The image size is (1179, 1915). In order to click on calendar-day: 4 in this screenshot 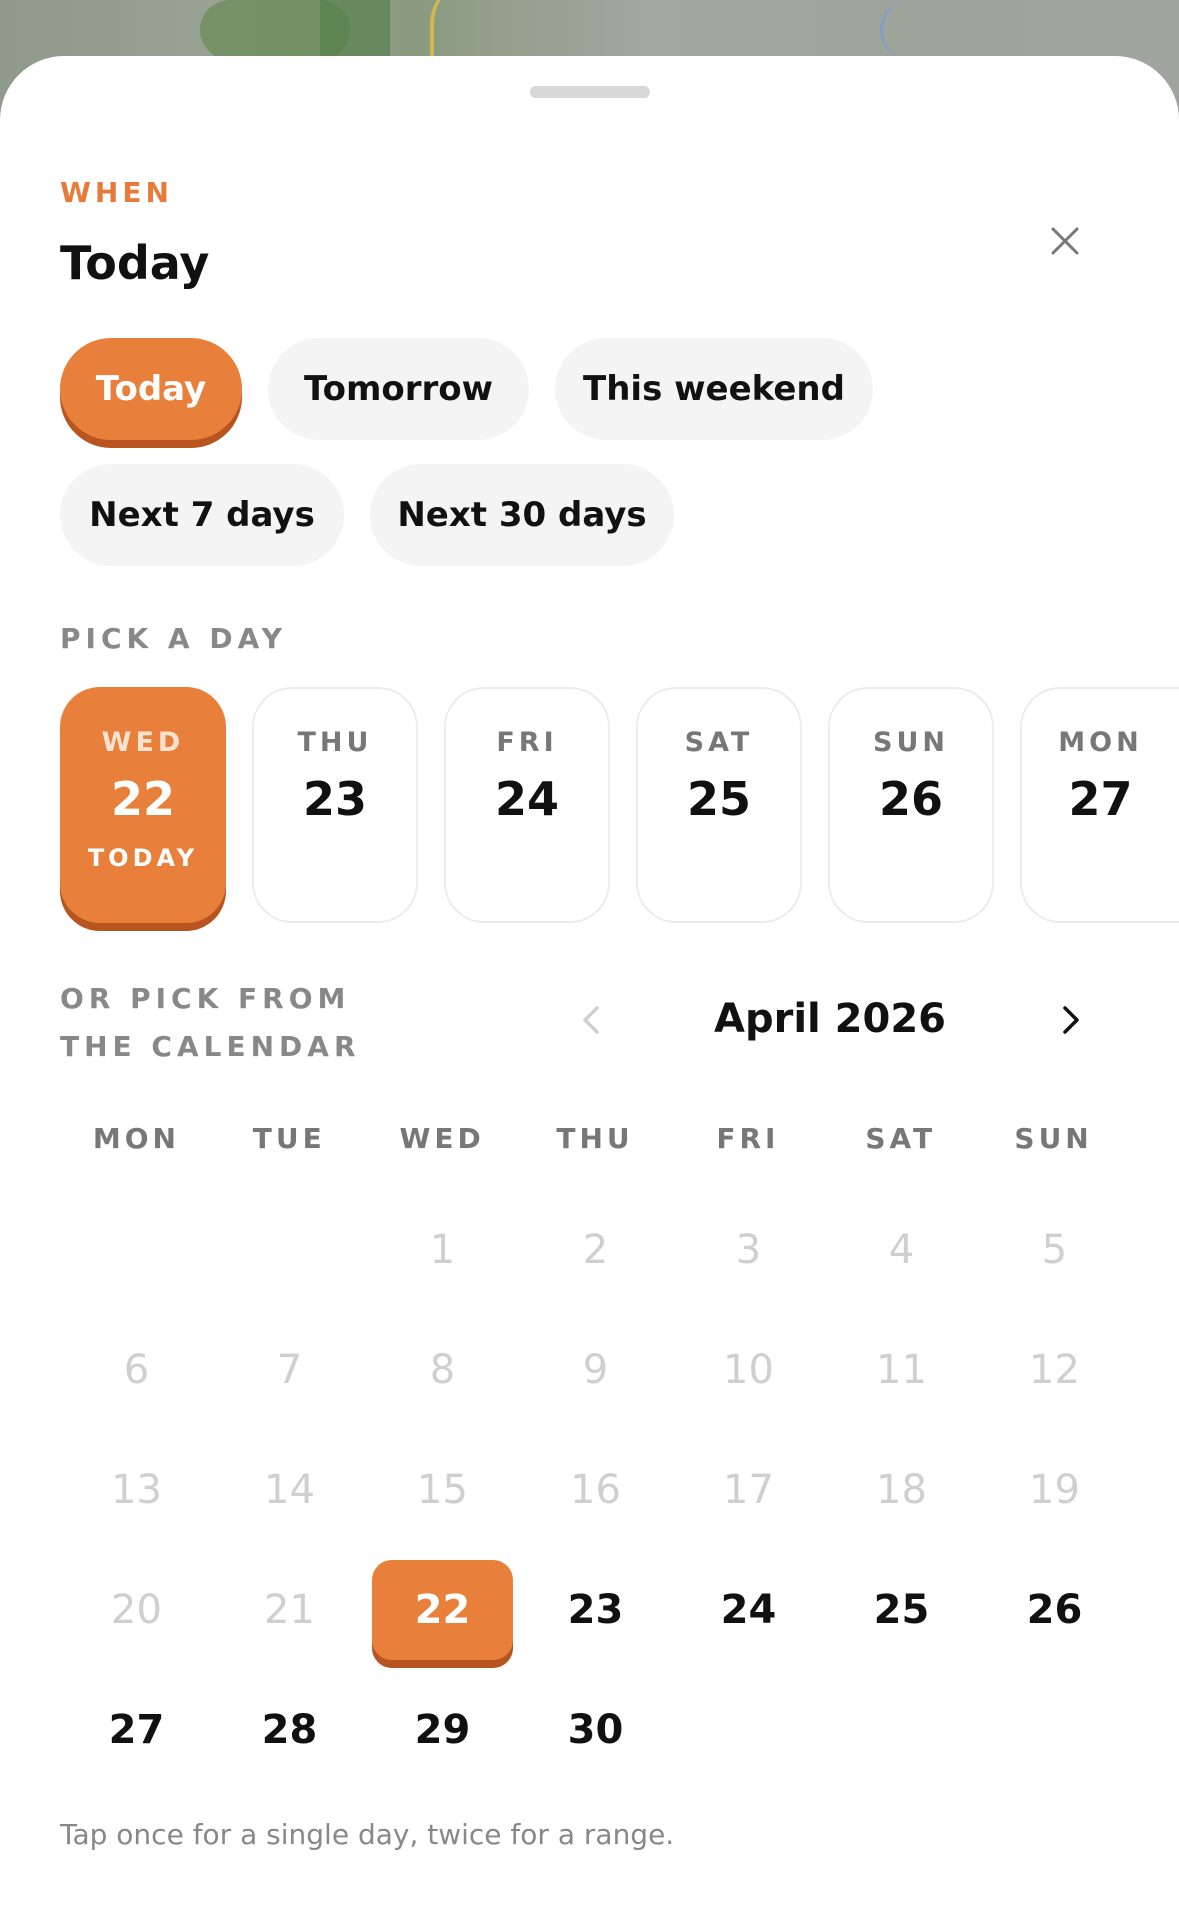, I will do `click(901, 1250)`.